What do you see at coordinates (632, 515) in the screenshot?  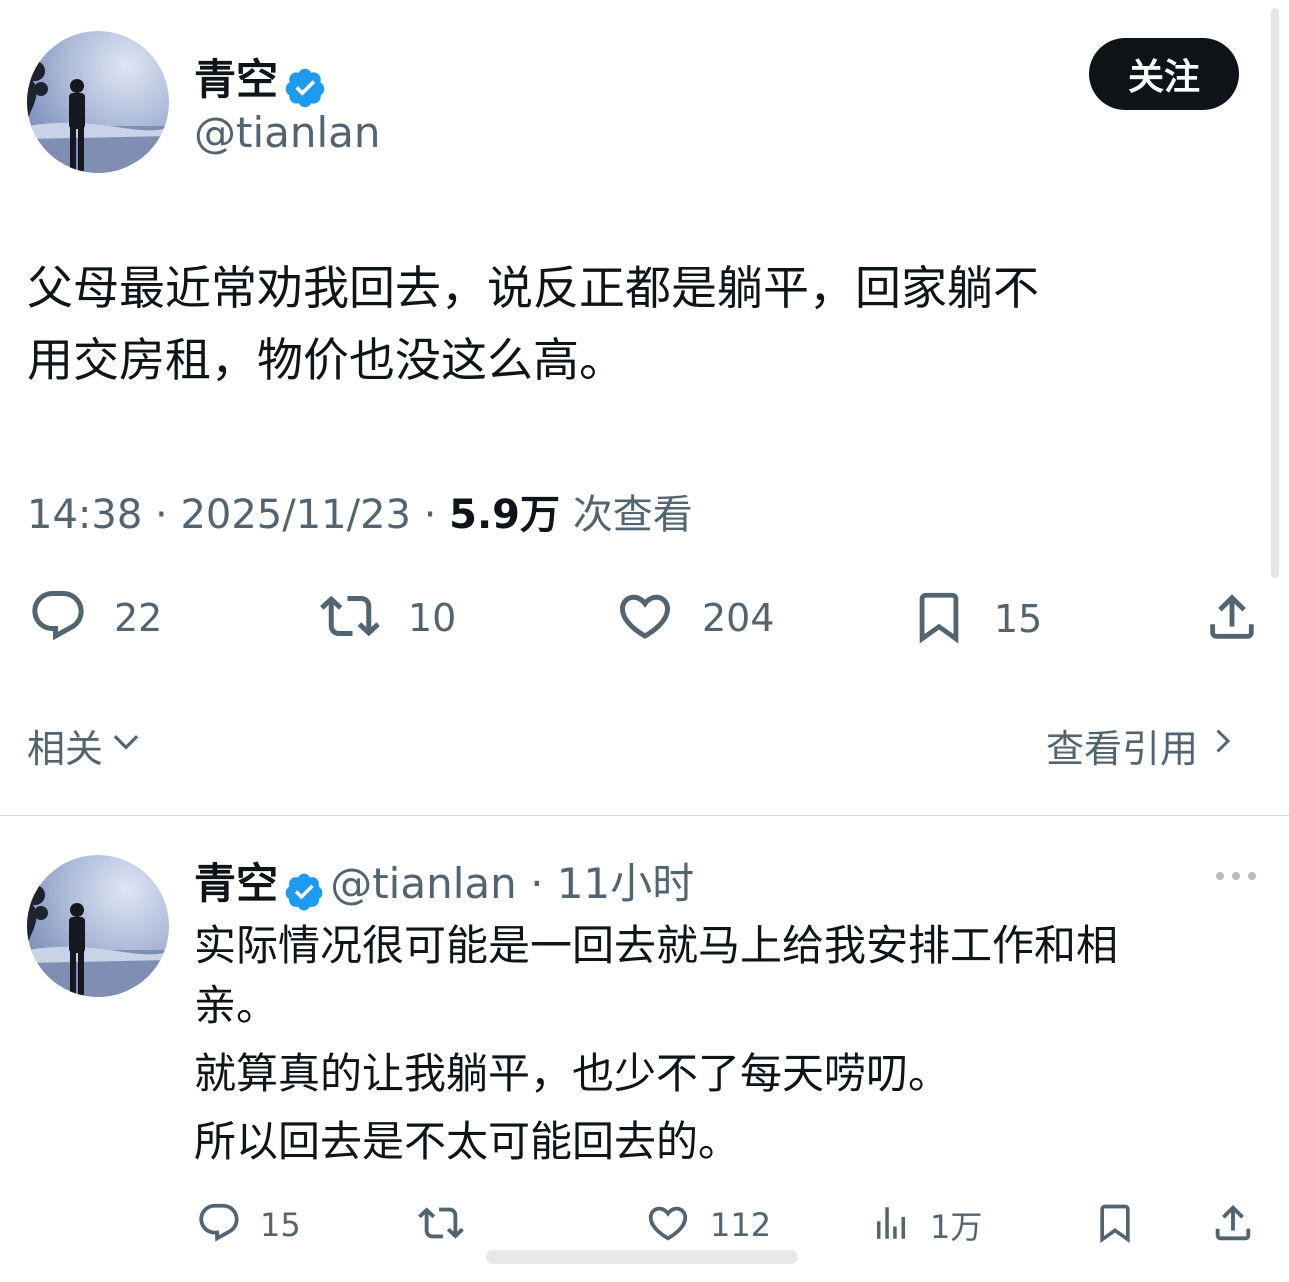 I see `views-label: 次查看` at bounding box center [632, 515].